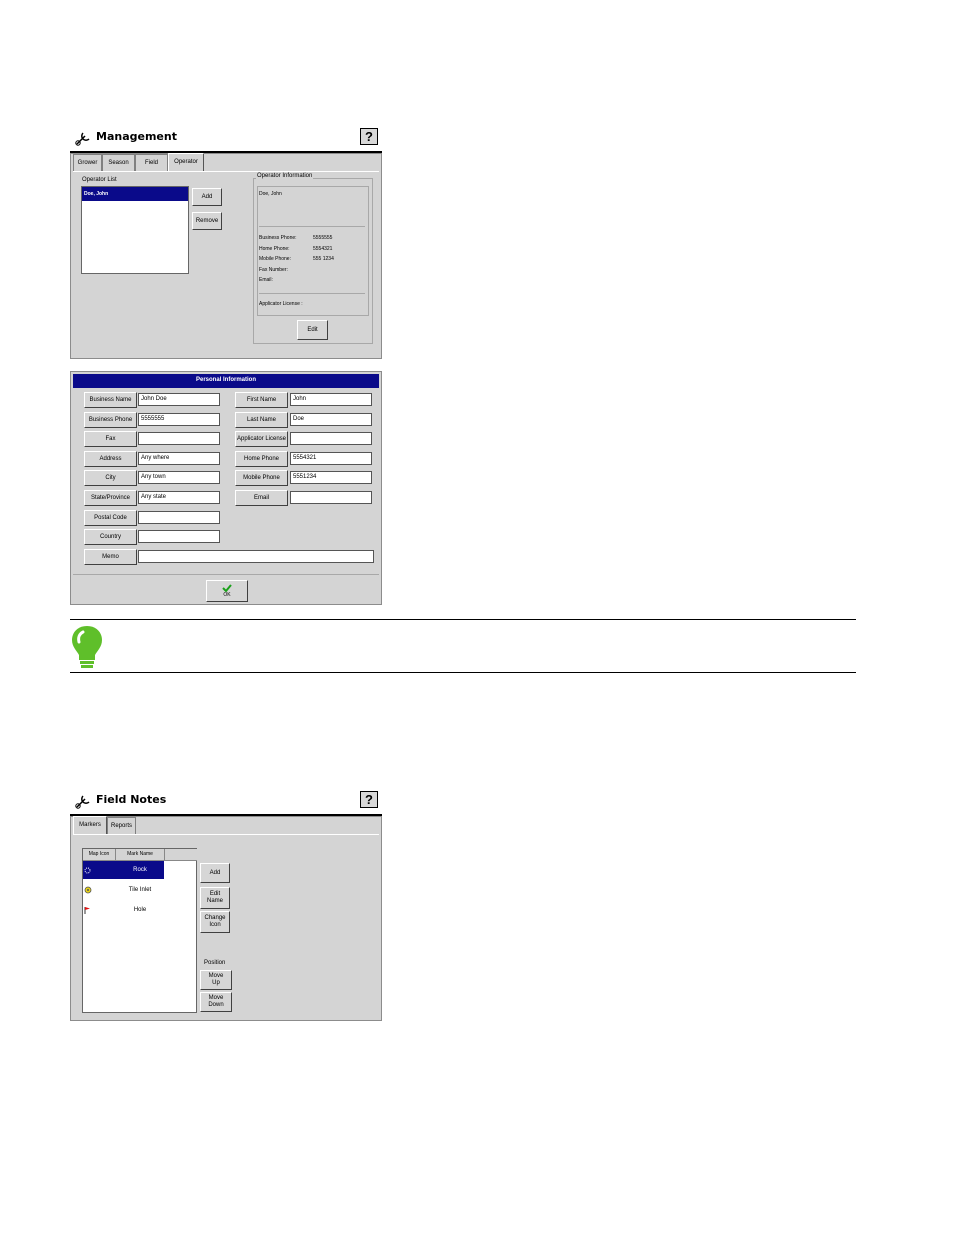 Image resolution: width=954 pixels, height=1235 pixels. I want to click on last-name-label: Last Name, so click(261, 420).